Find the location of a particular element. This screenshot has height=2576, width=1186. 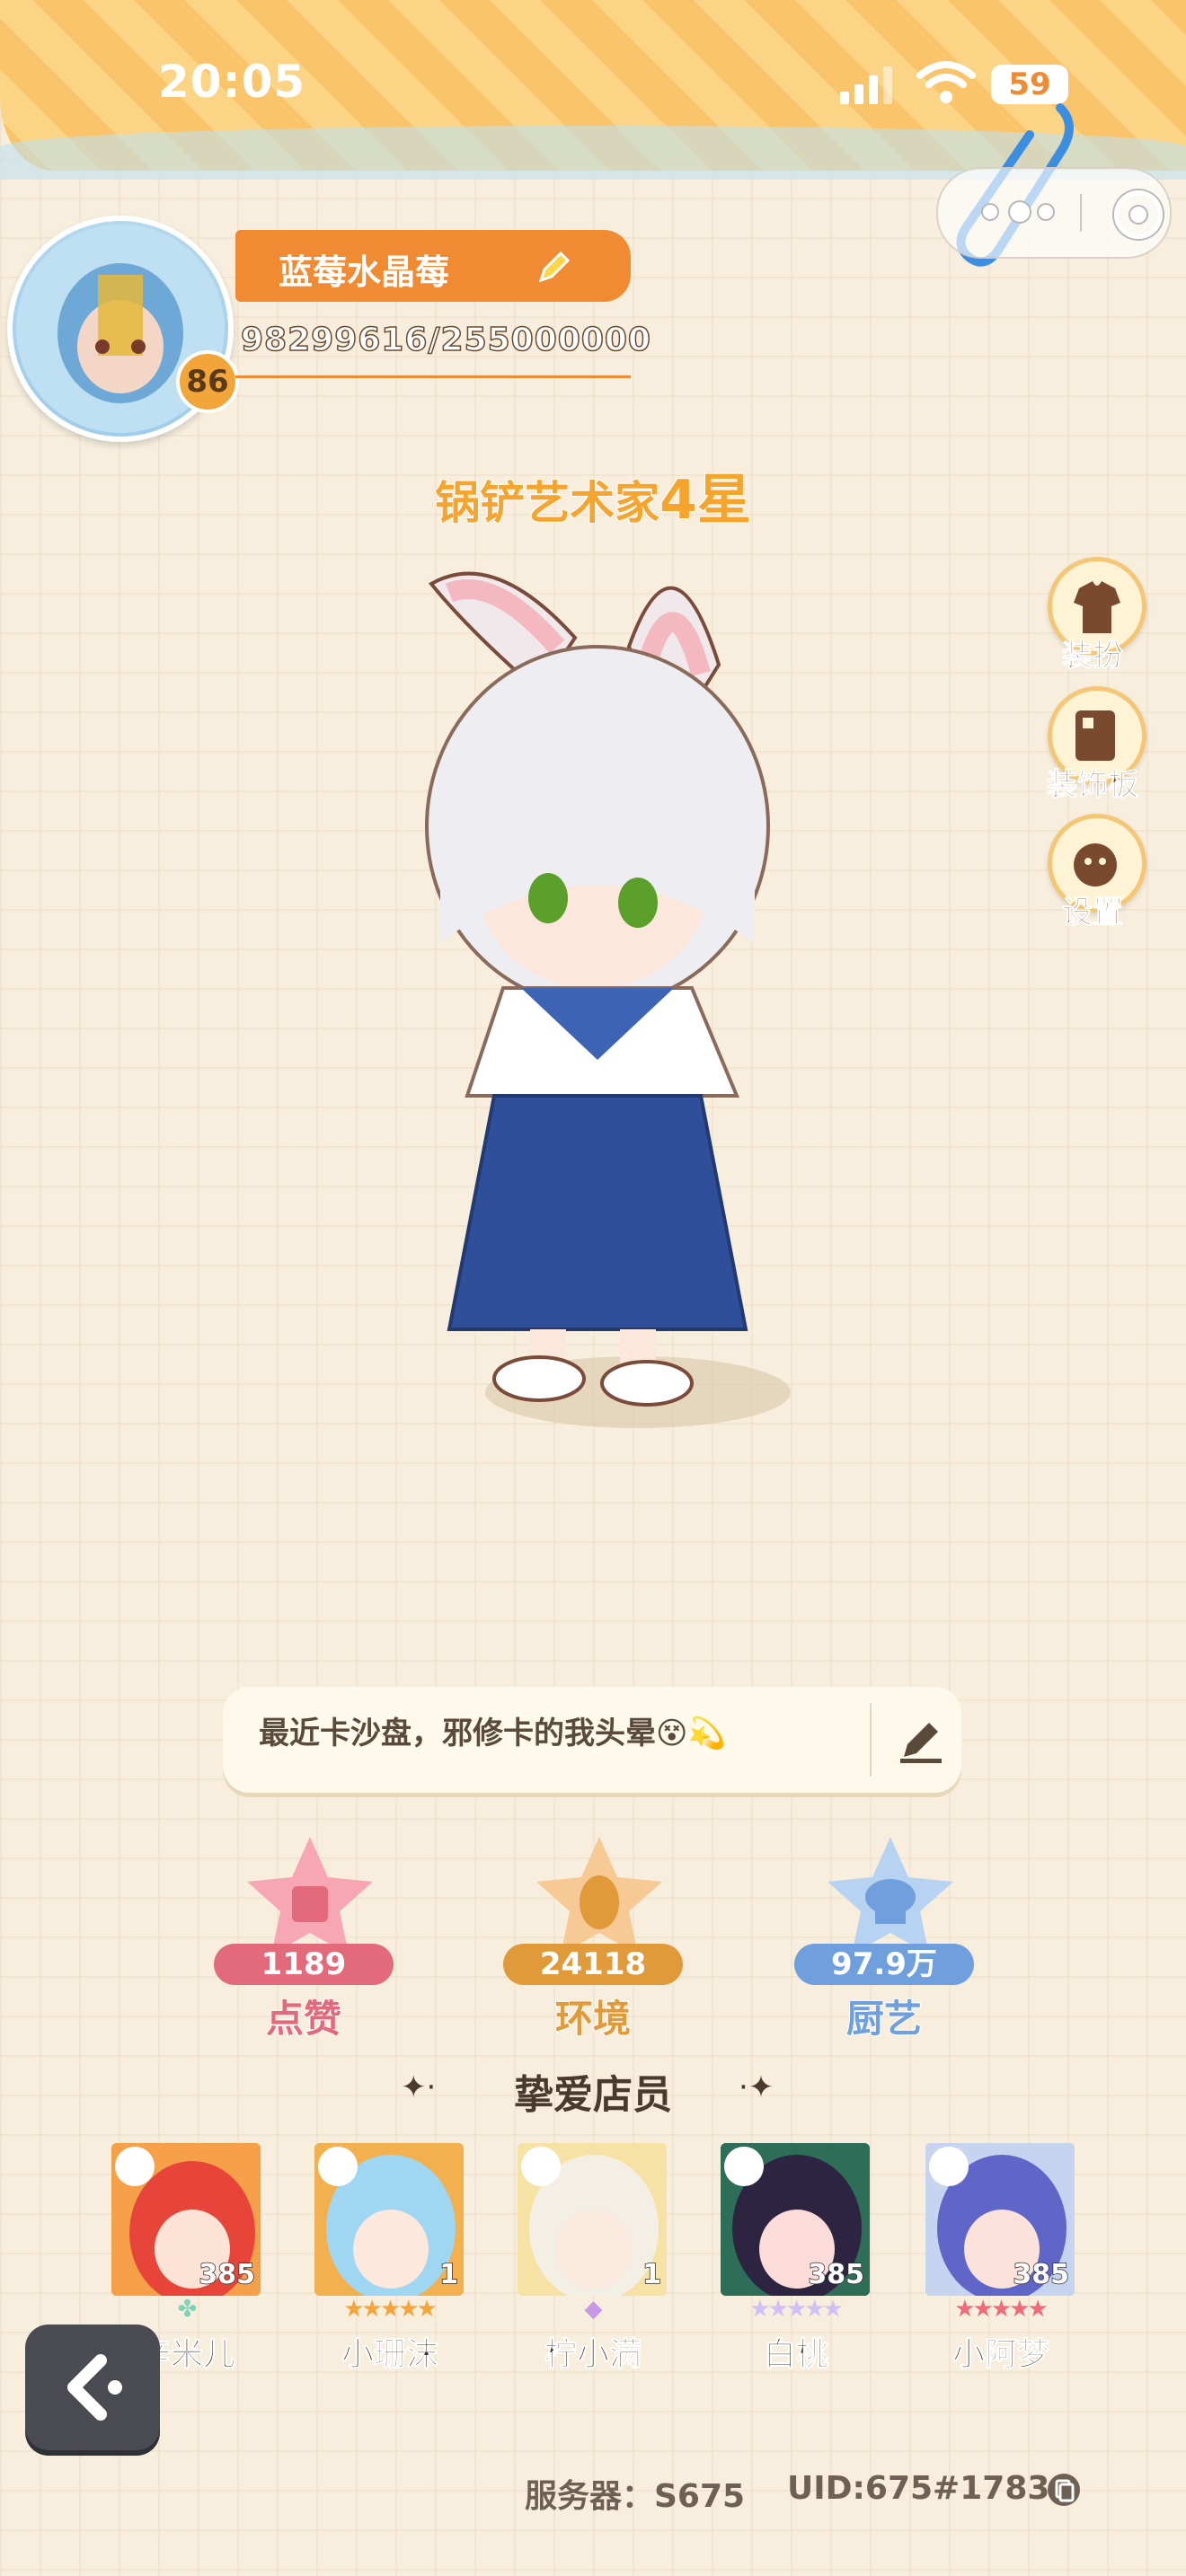

side-button-decor-board: 装饰板 is located at coordinates (1092, 749).